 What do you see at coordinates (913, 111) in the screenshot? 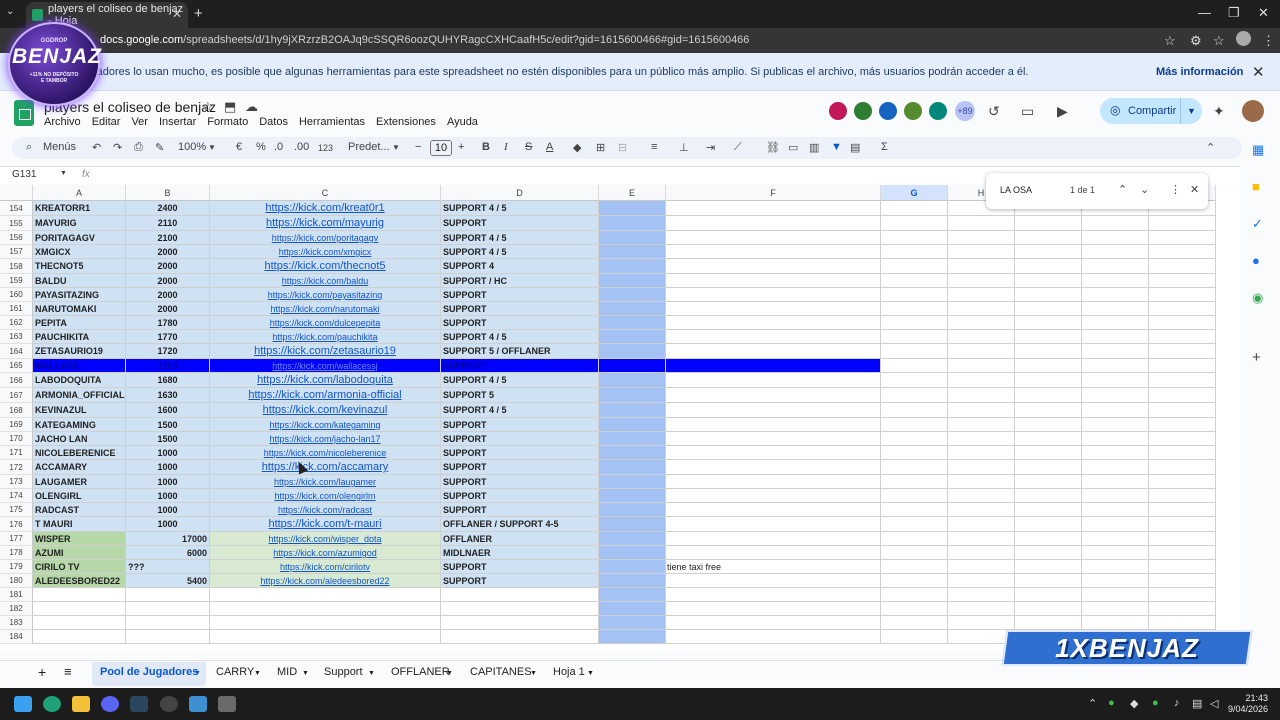
I see `collaborator-avatar` at bounding box center [913, 111].